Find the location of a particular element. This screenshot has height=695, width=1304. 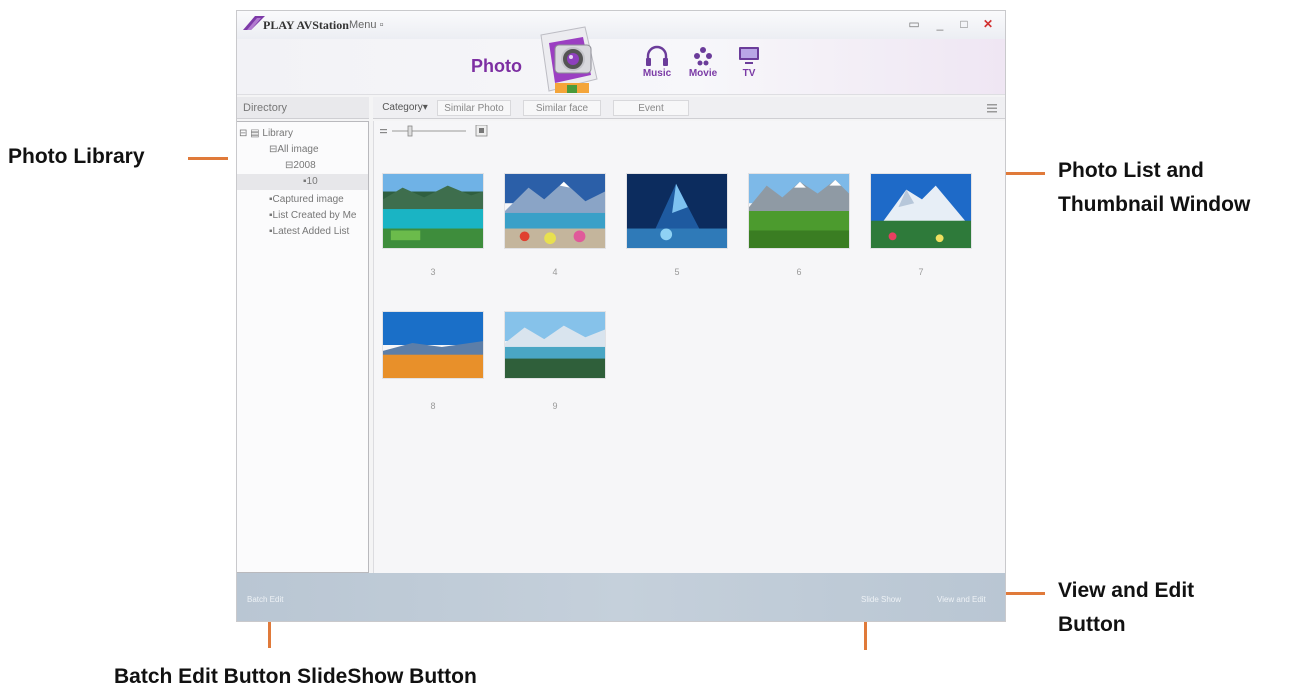

maximize-icon: □ is located at coordinates (964, 24).